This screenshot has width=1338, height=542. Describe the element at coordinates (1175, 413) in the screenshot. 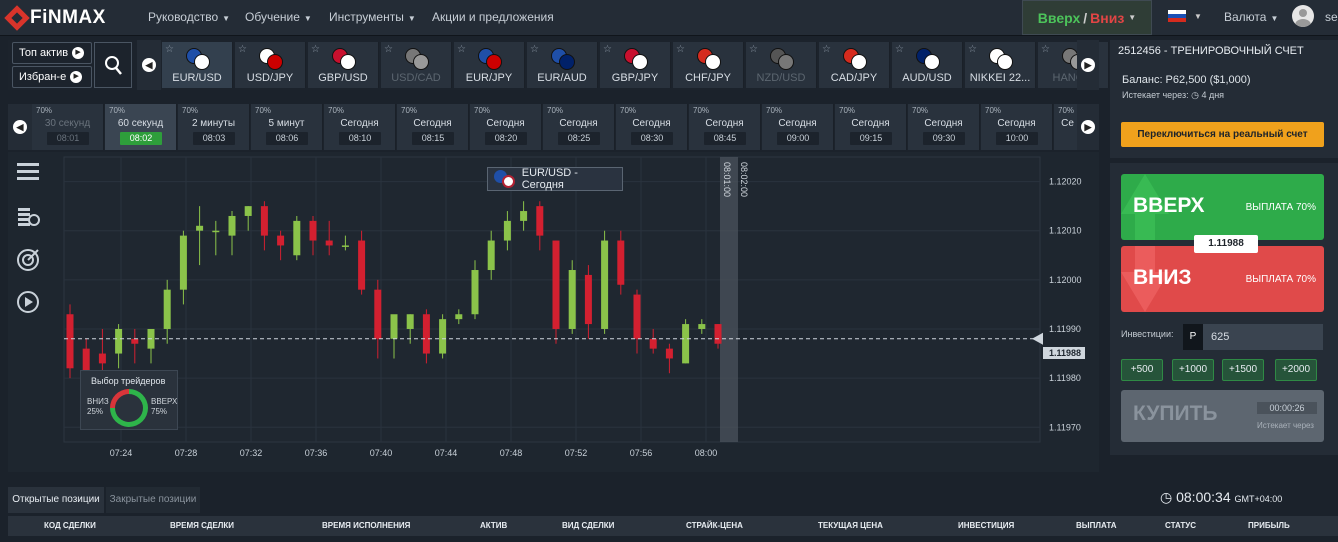

I see `buy-label: КУПИТЬ` at that location.